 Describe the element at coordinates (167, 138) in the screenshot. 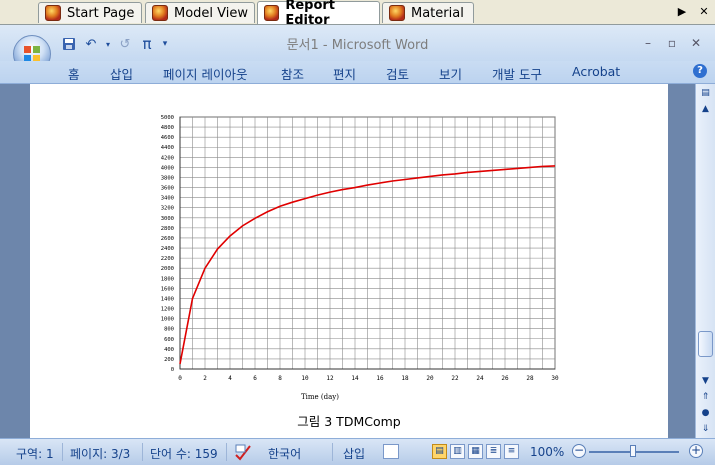

I see `y-tick-label: 4600` at that location.